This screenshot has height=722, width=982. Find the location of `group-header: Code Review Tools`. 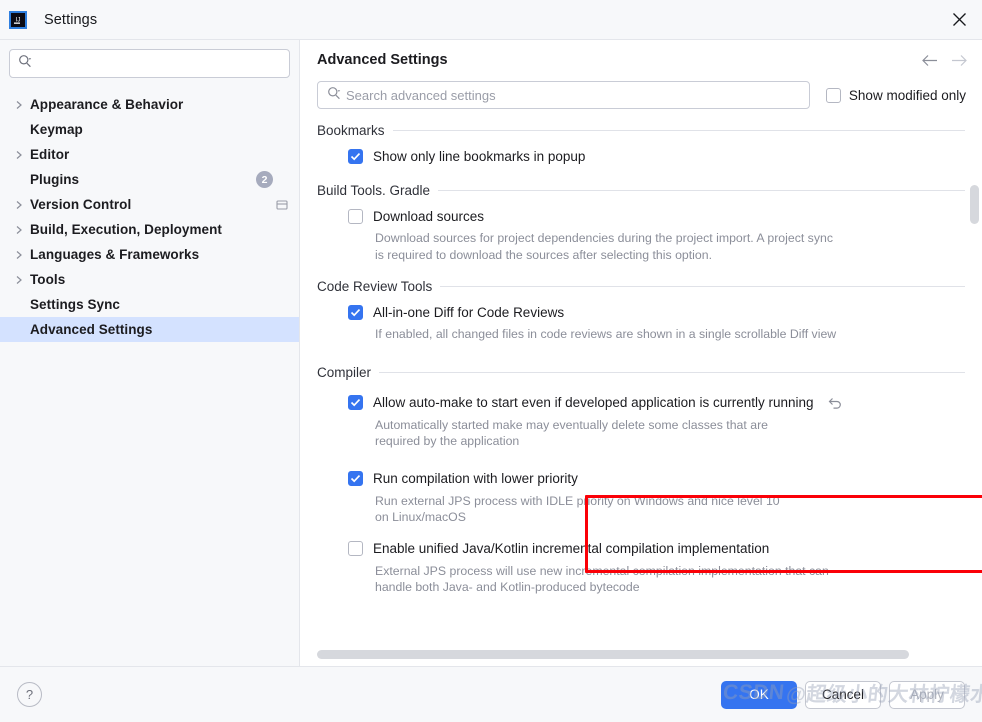

group-header: Code Review Tools is located at coordinates (641, 286).